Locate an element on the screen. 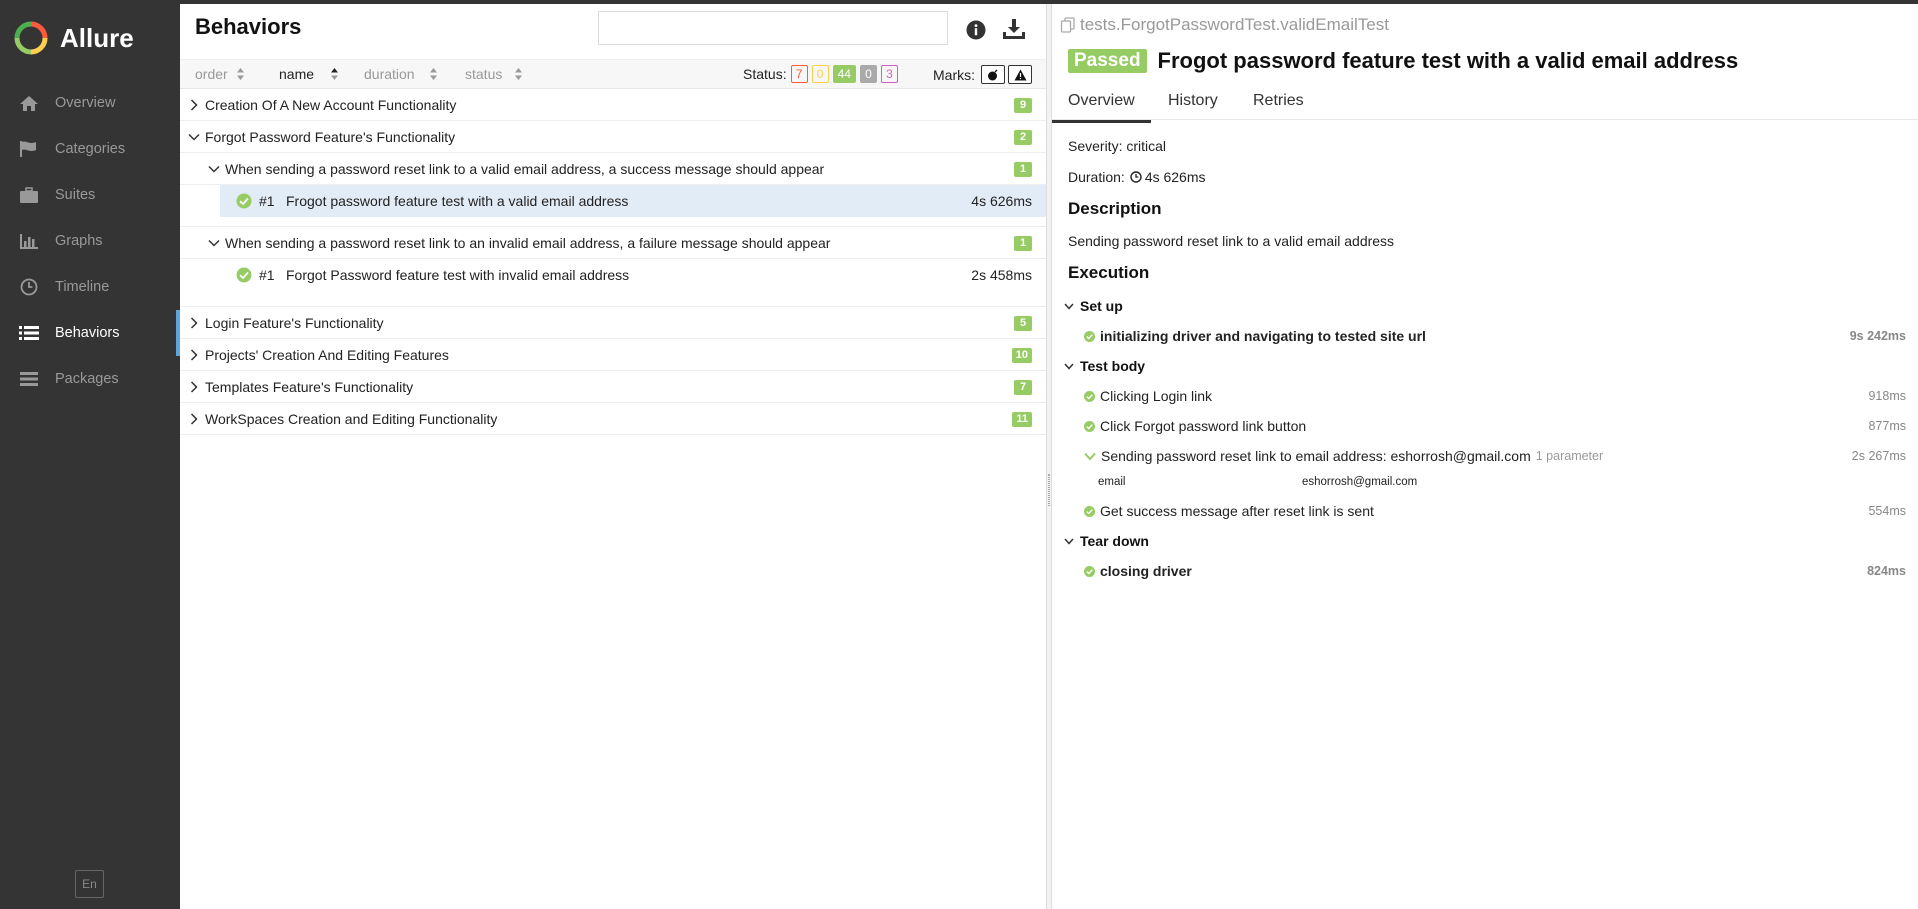  language-button: En is located at coordinates (89, 884).